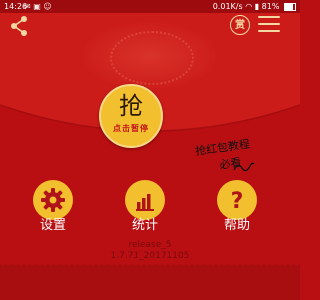  I want to click on notification-icons: ✉ ▣ ☺, so click(38, 6).